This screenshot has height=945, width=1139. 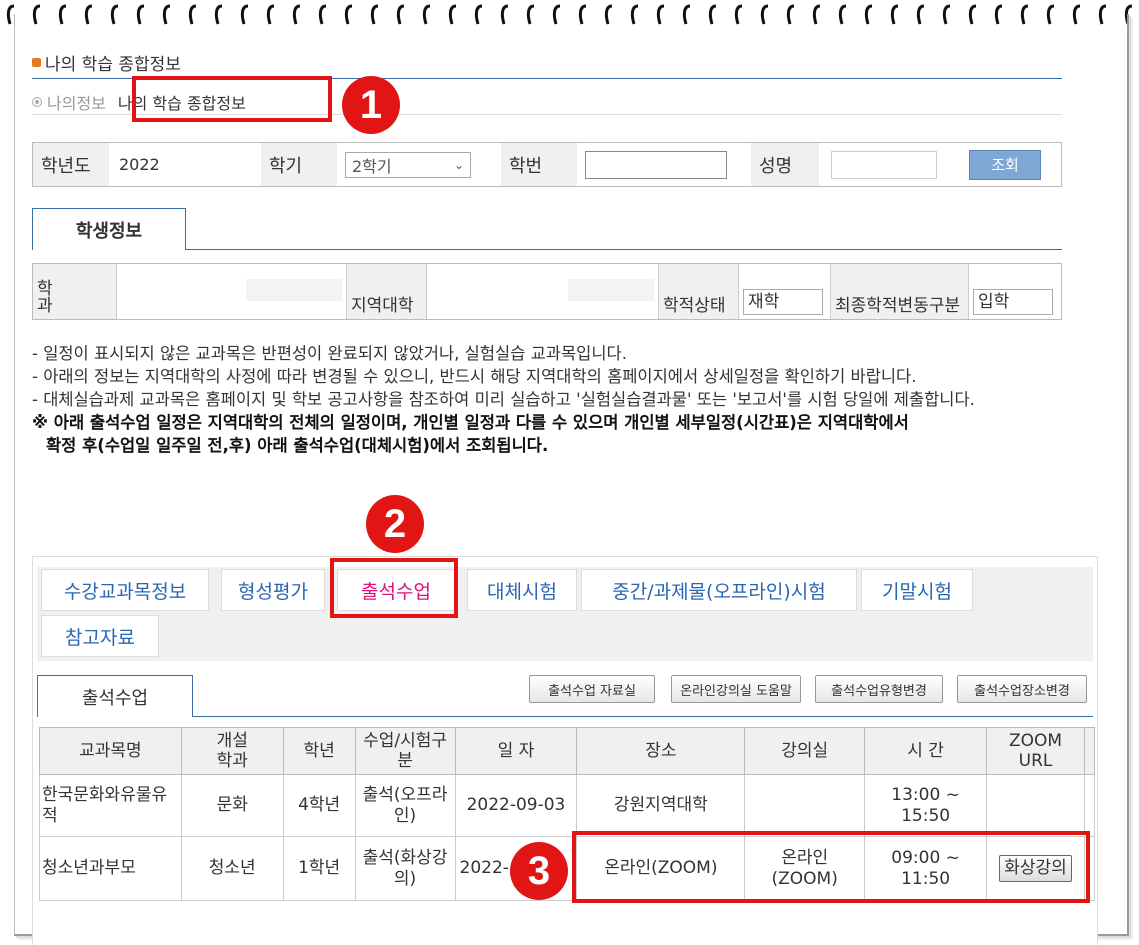 I want to click on annotation-badge-1: 1, so click(x=371, y=105).